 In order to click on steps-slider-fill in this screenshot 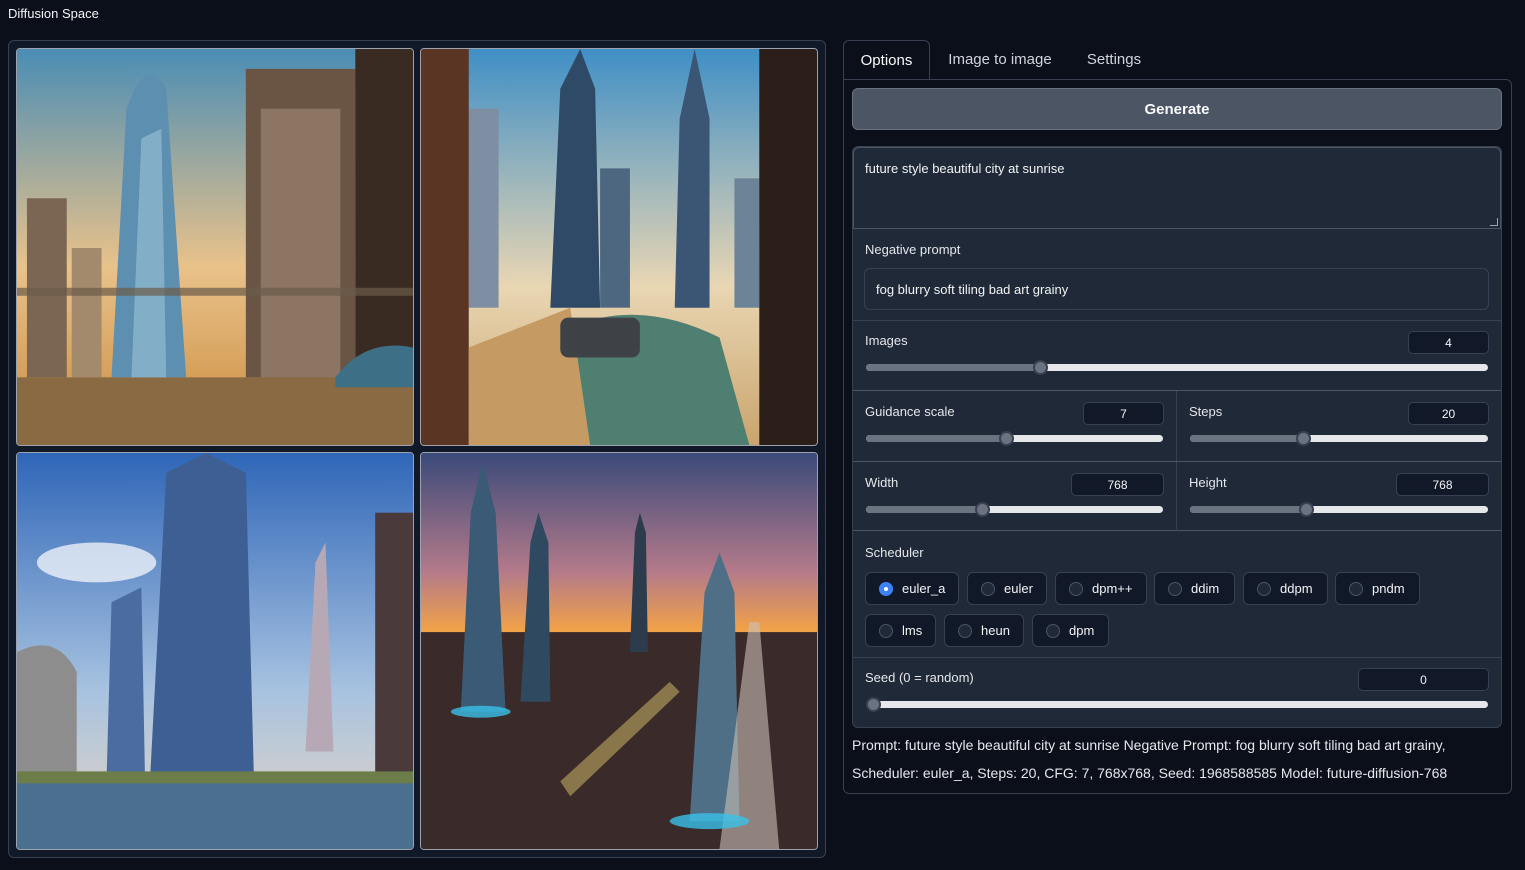, I will do `click(1247, 438)`.